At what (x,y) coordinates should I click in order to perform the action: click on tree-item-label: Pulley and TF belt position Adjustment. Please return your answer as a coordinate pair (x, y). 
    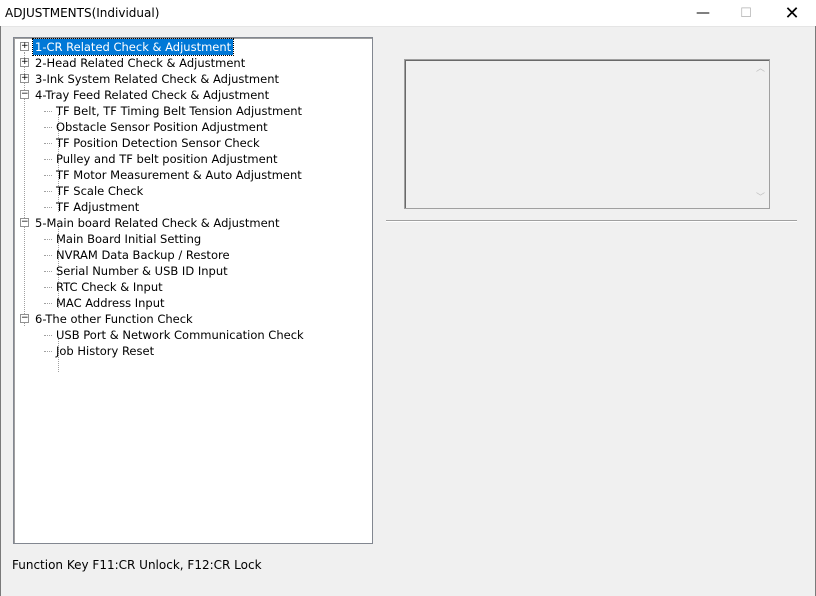
    Looking at the image, I should click on (167, 159).